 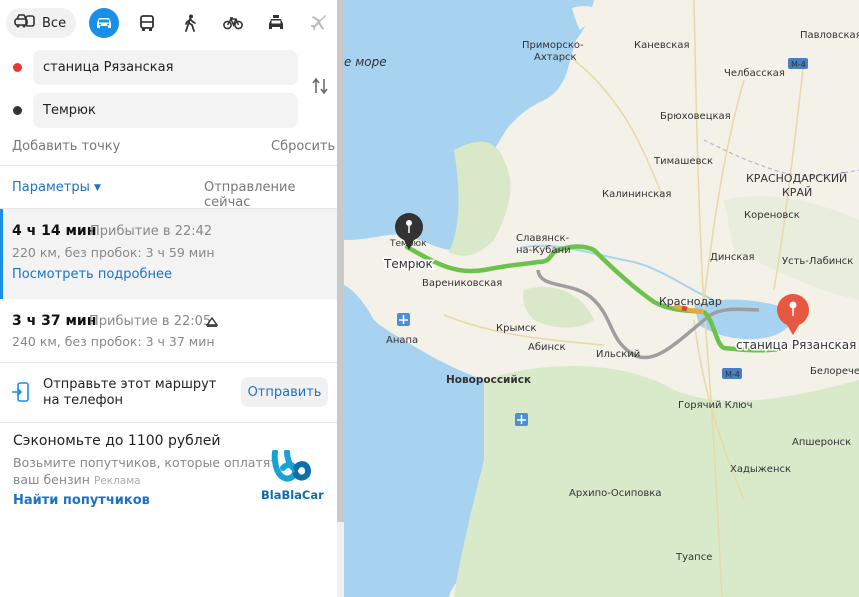 What do you see at coordinates (402, 340) in the screenshot?
I see `town-label: Анапа` at bounding box center [402, 340].